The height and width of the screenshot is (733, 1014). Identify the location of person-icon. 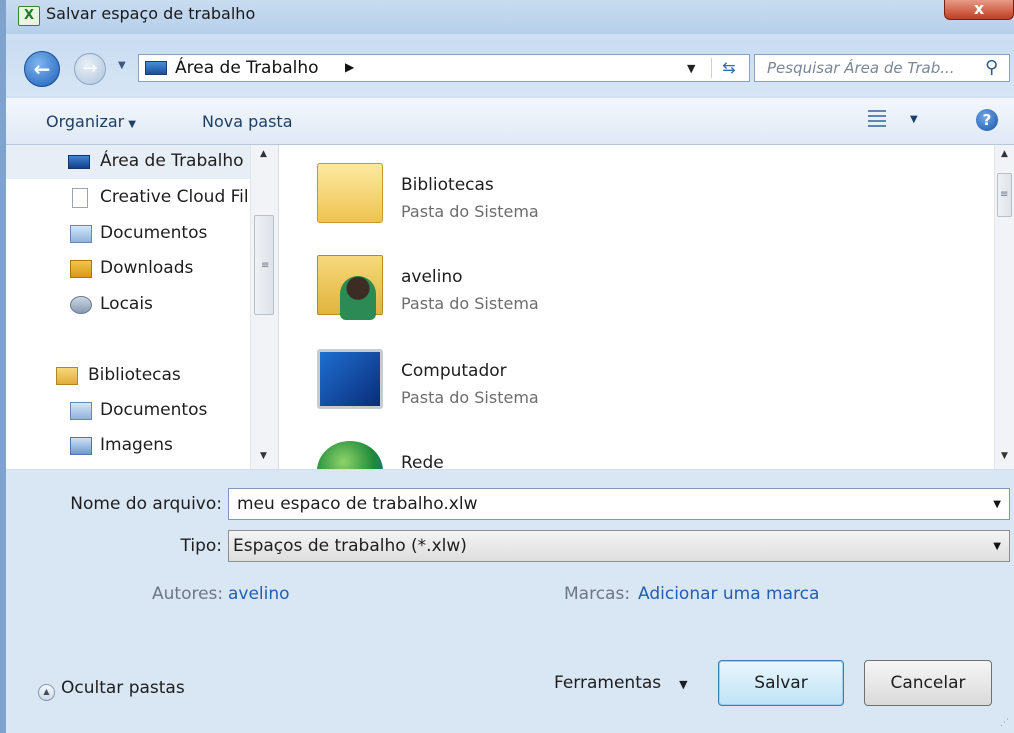
(358, 298).